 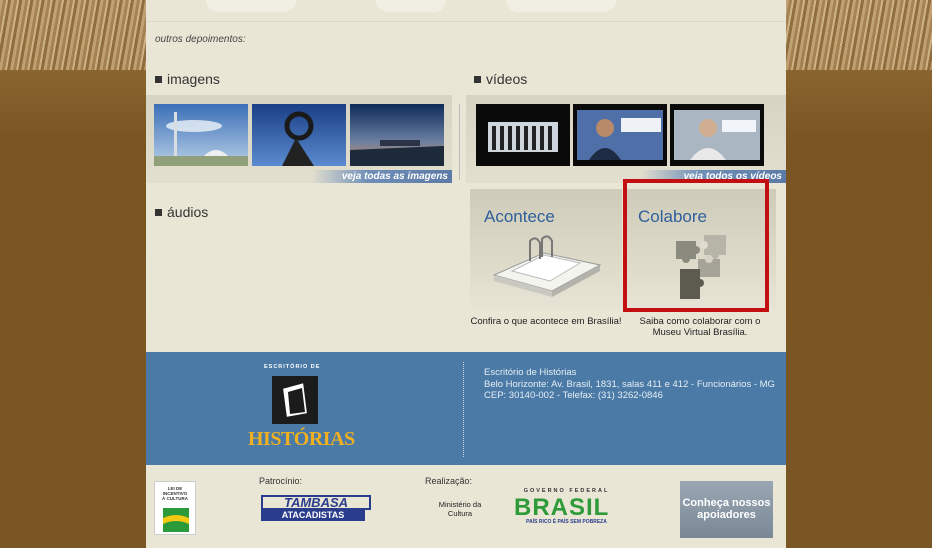 I want to click on realizacao-label: Realização:, so click(x=449, y=481).